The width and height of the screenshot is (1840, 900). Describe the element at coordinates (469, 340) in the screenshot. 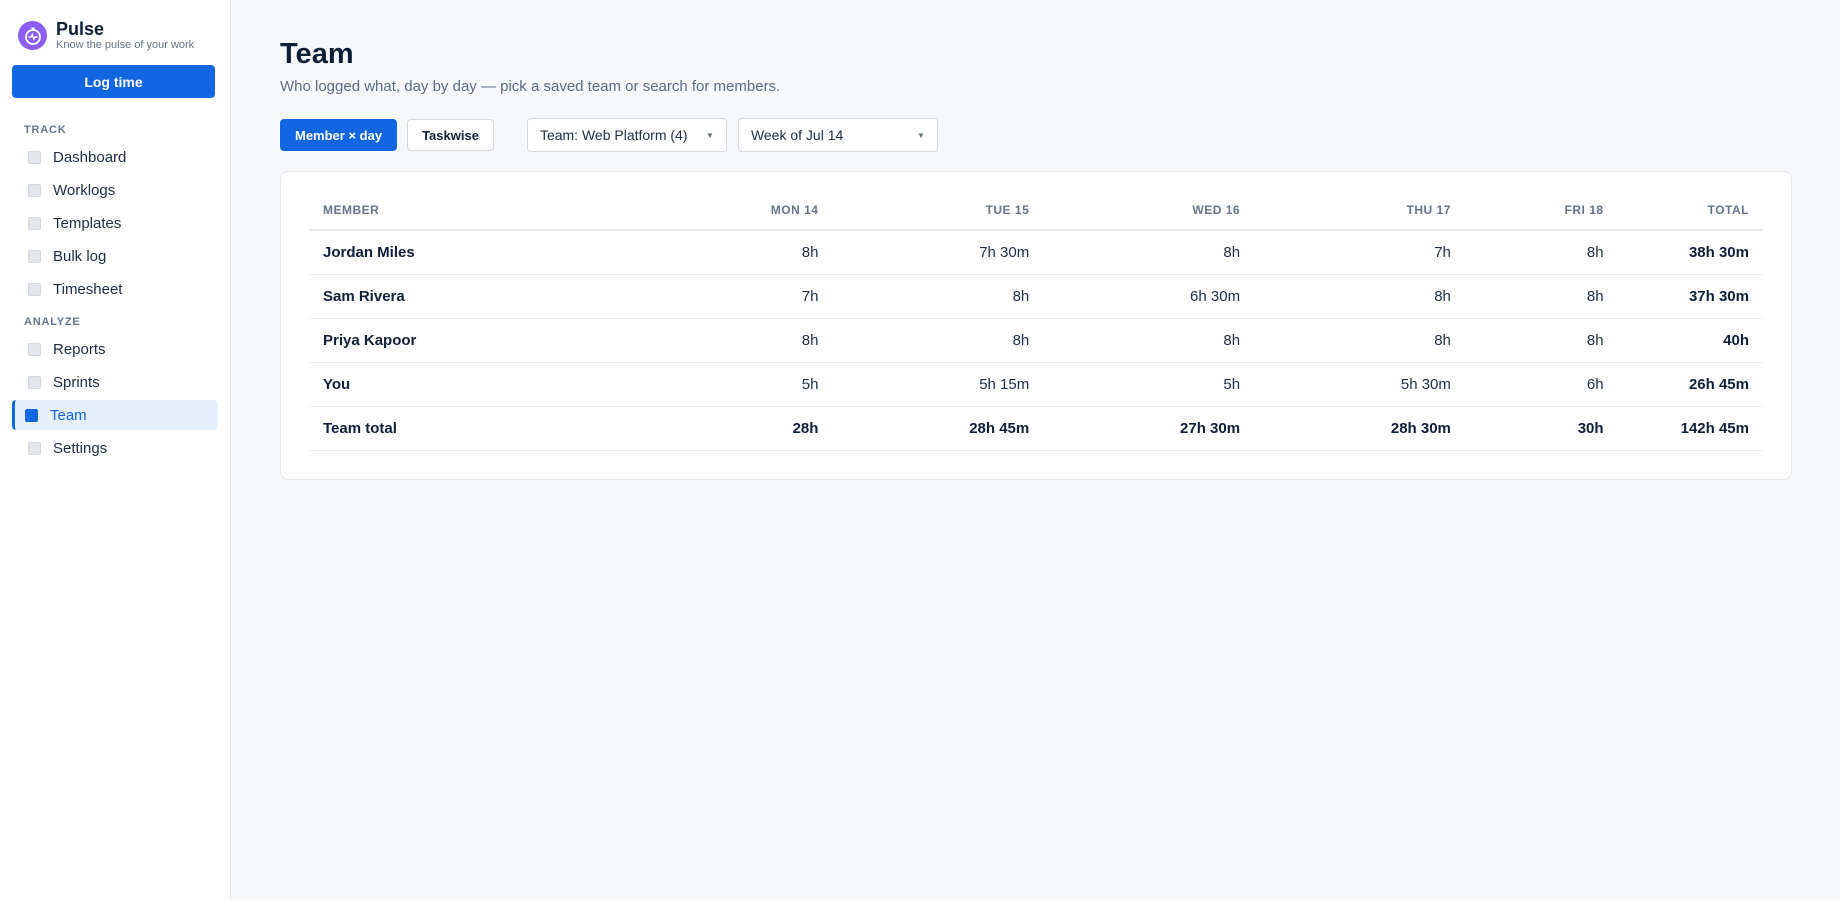

I see `member-name: Priya Kapoor` at that location.